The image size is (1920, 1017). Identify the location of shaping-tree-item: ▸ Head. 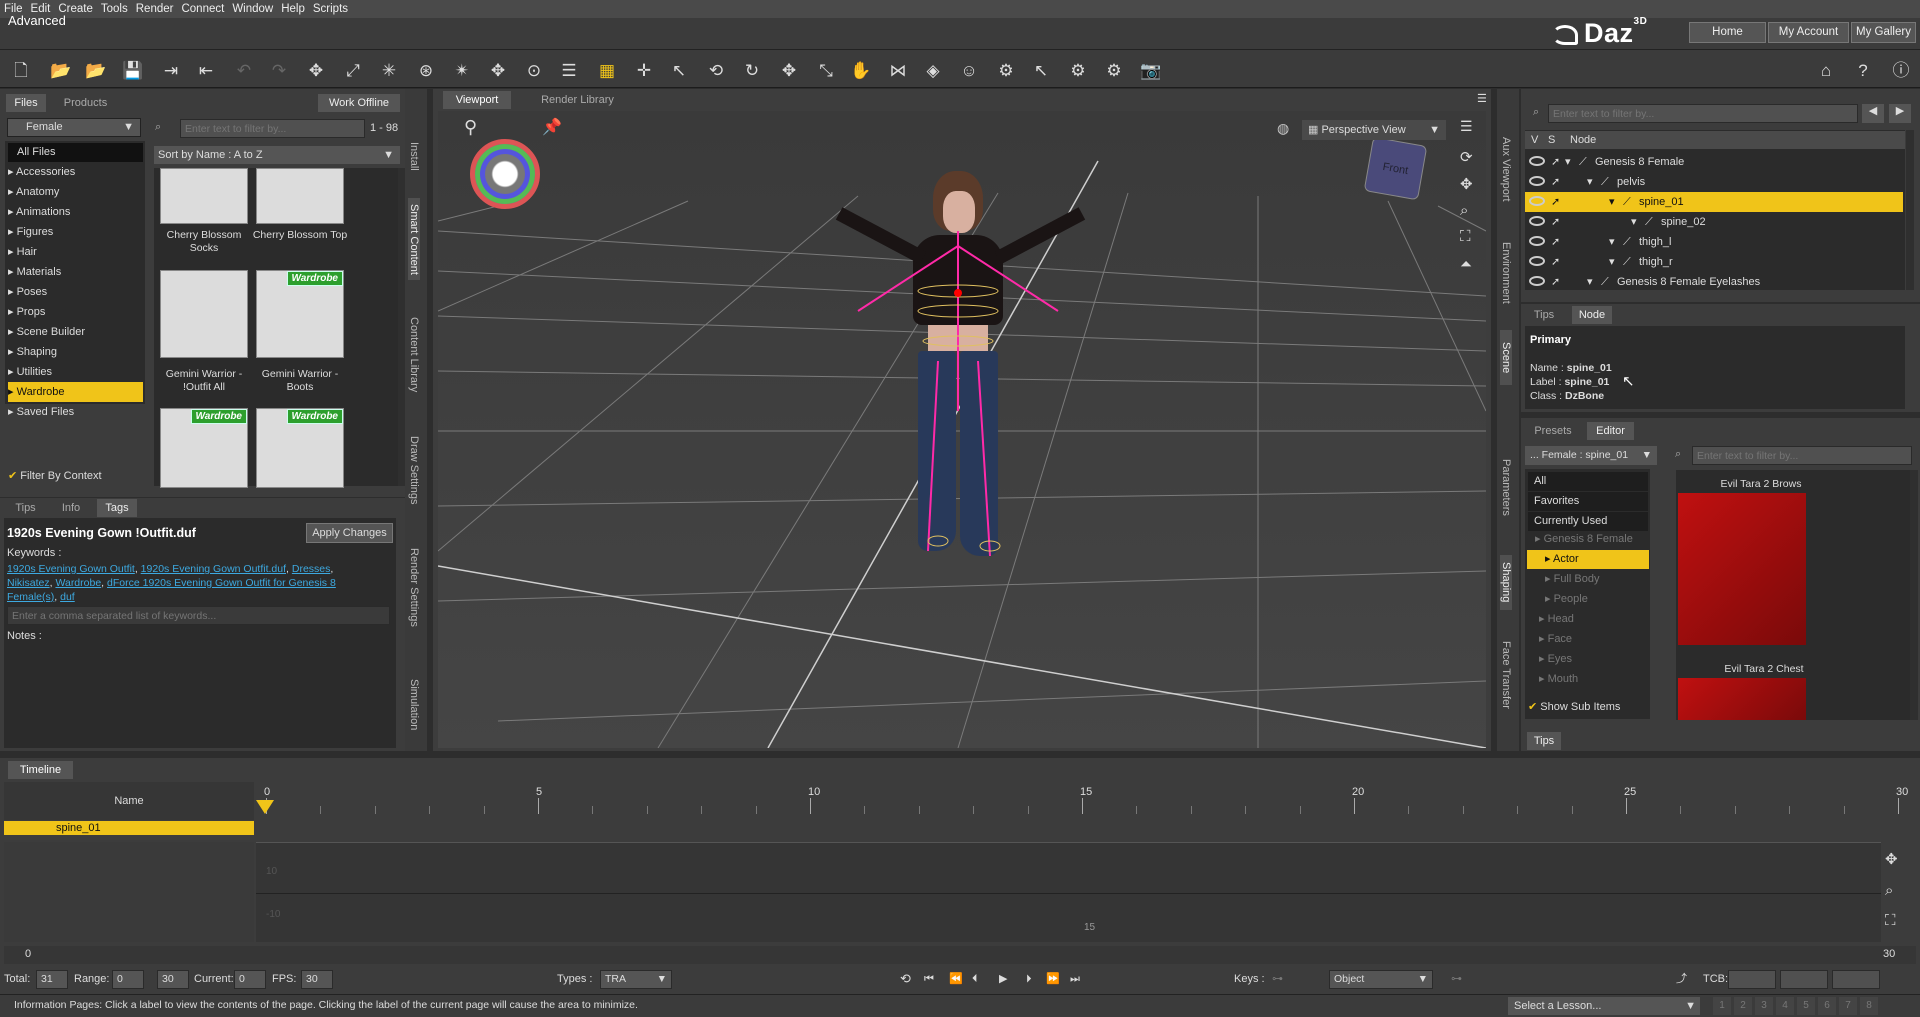
(1588, 619).